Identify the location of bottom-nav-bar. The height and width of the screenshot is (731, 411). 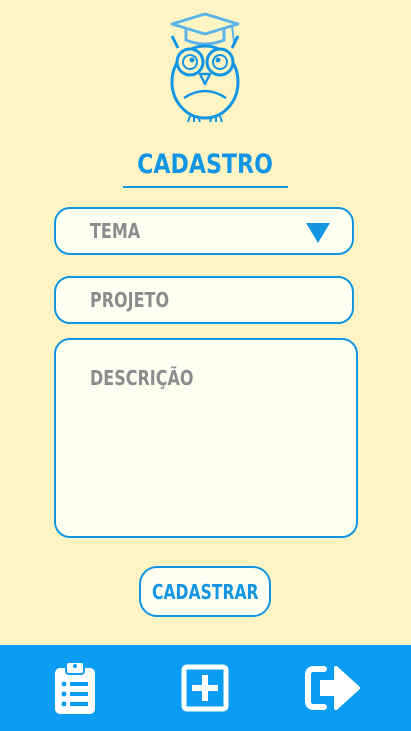
(205, 688).